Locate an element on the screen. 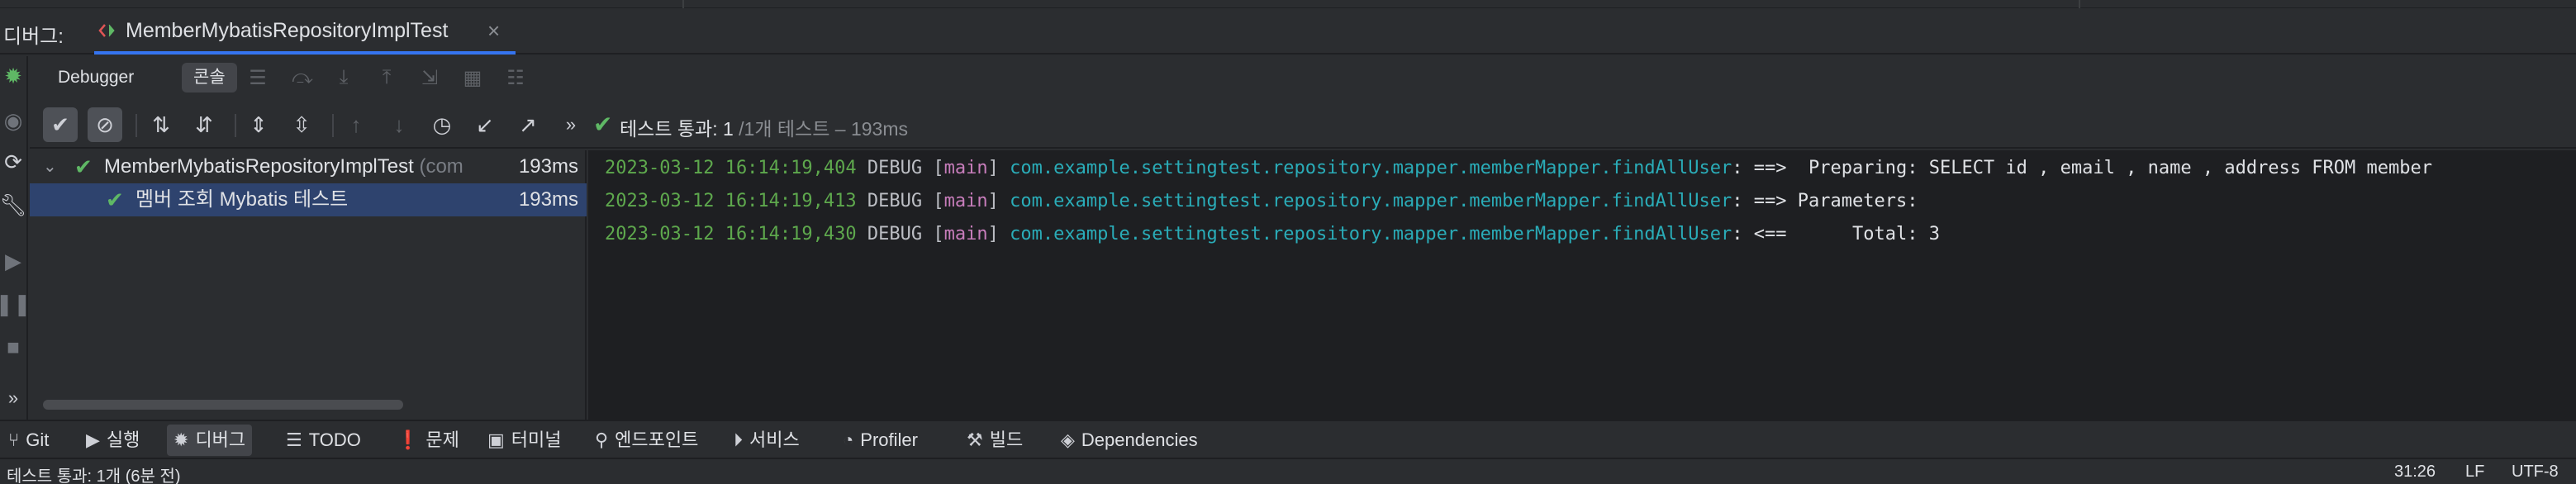 This screenshot has height=484, width=2576. test-status-text: 테스트 통과: 1 /1개 테스트 – 193ms is located at coordinates (764, 127).